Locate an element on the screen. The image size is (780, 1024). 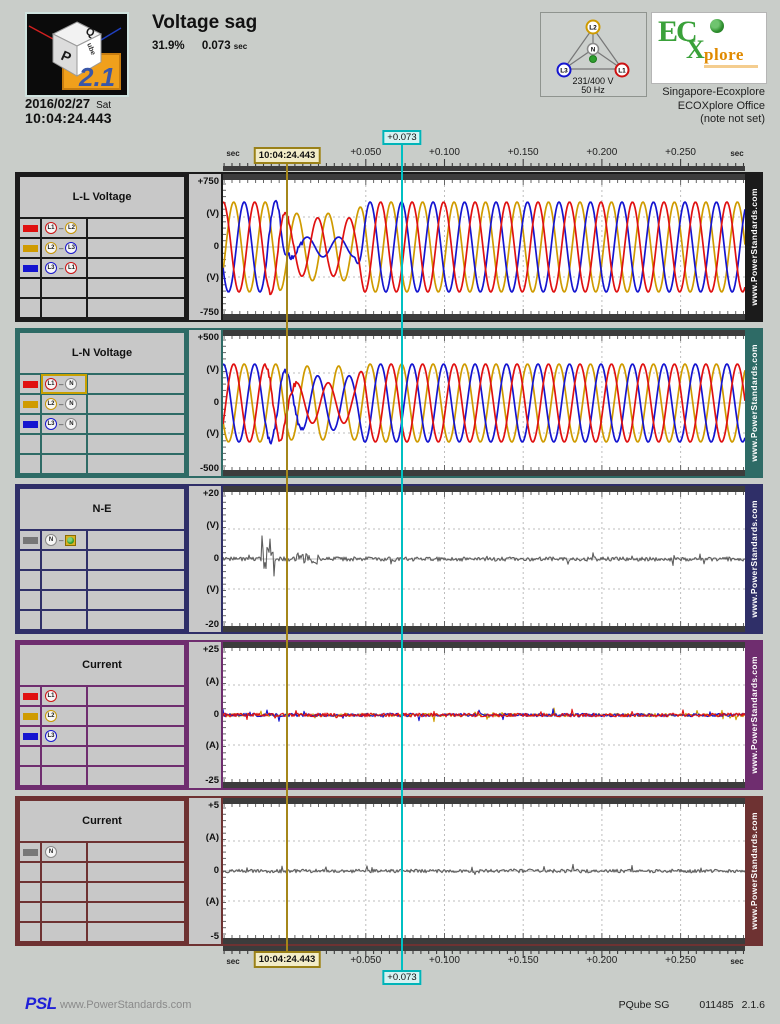
y-axis-label: +25 is located at coordinates (210, 649).